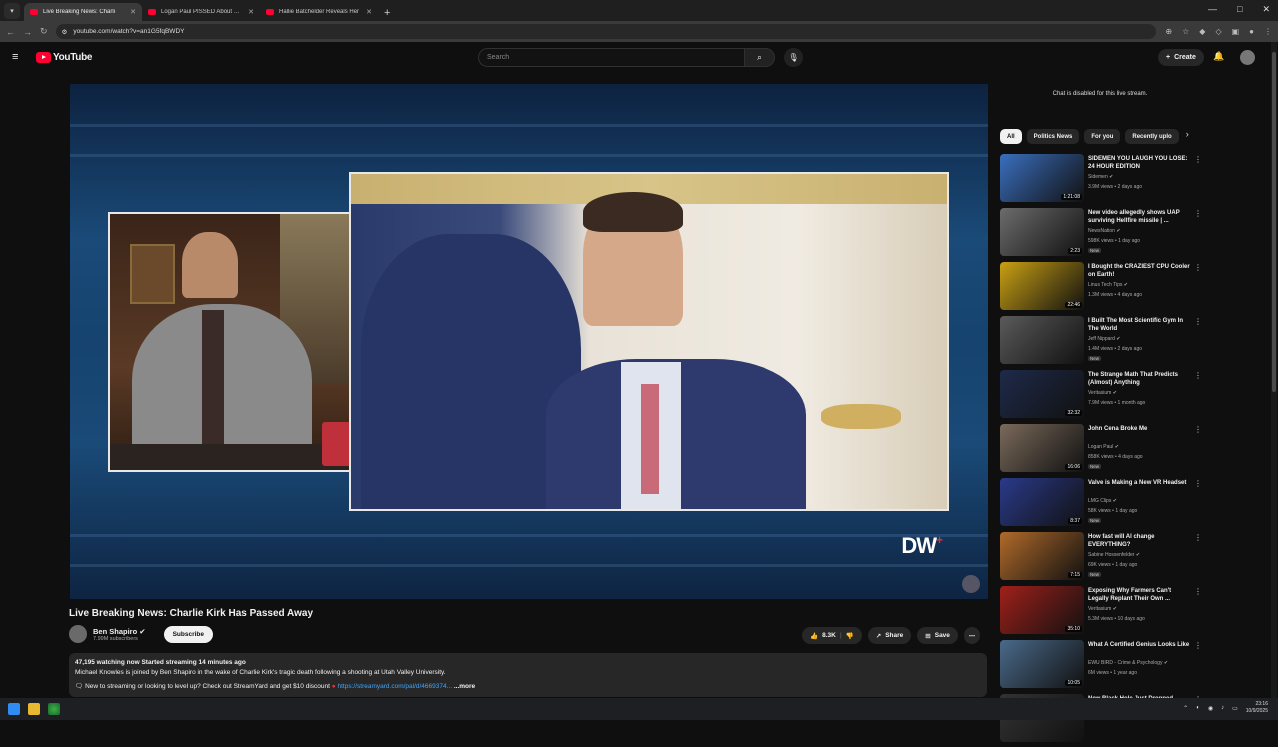 Image resolution: width=1278 pixels, height=747 pixels. I want to click on recommendation-title: Valve is Making a New VR Headset, so click(1140, 483).